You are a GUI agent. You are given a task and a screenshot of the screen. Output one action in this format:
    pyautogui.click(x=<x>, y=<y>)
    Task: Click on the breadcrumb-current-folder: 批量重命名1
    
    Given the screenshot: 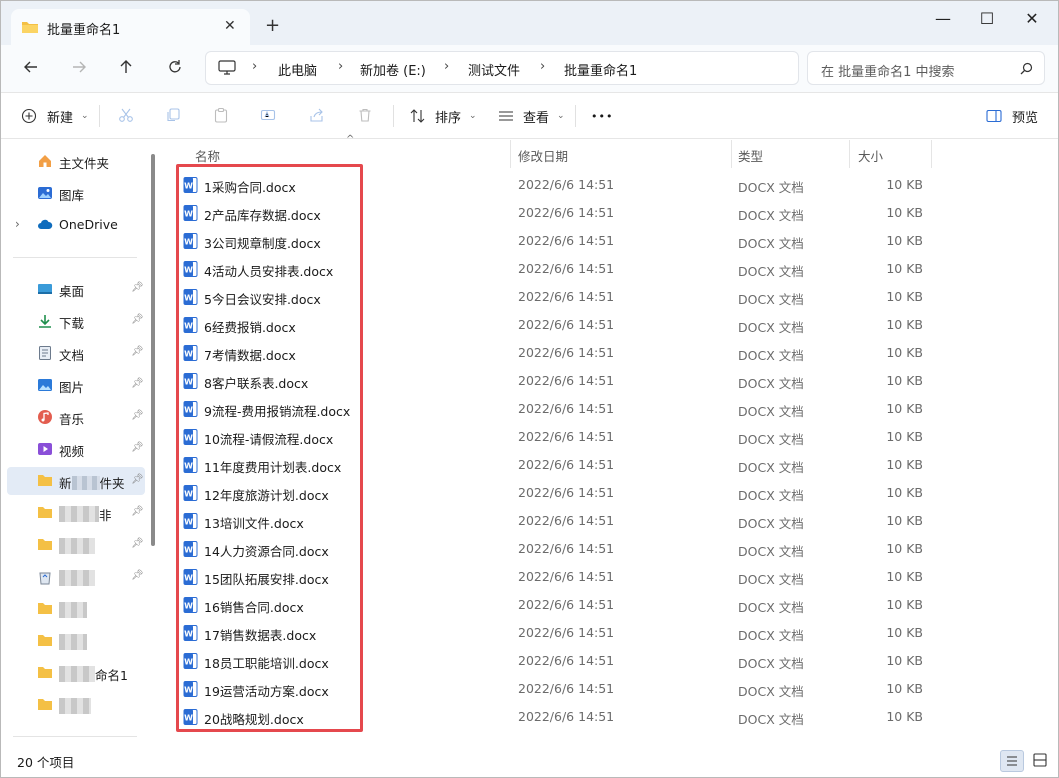 What is the action you would take?
    pyautogui.click(x=600, y=69)
    